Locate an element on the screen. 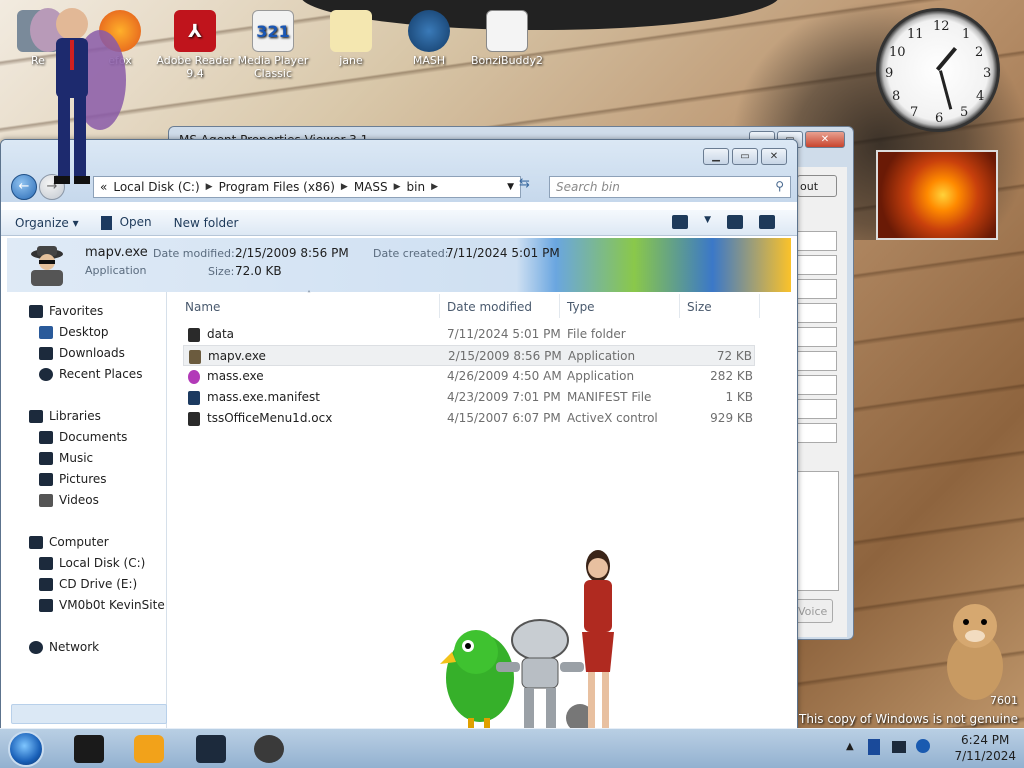 The image size is (1024, 768). refresh-icon: ⇆ is located at coordinates (524, 183).